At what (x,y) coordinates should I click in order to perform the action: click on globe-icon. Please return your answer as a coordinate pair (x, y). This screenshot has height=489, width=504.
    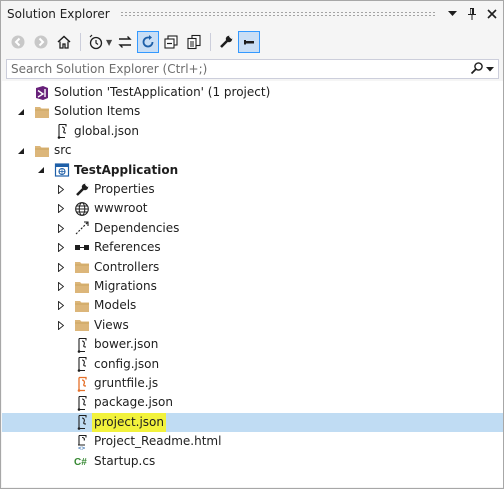
    Looking at the image, I should click on (82, 209).